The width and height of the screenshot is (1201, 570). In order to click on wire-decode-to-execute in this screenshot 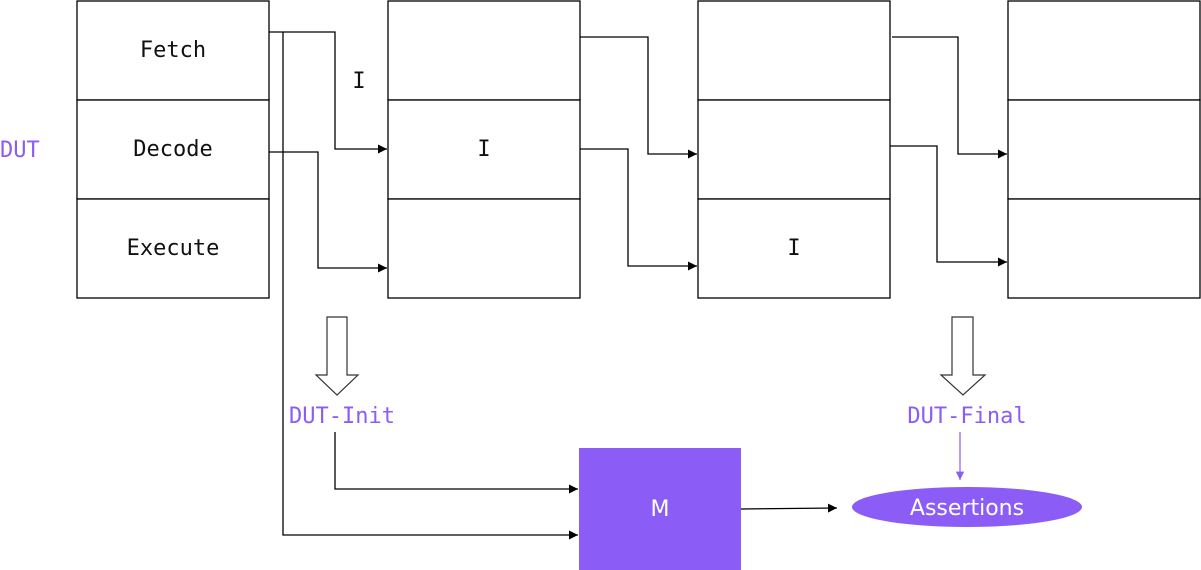, I will do `click(328, 212)`.